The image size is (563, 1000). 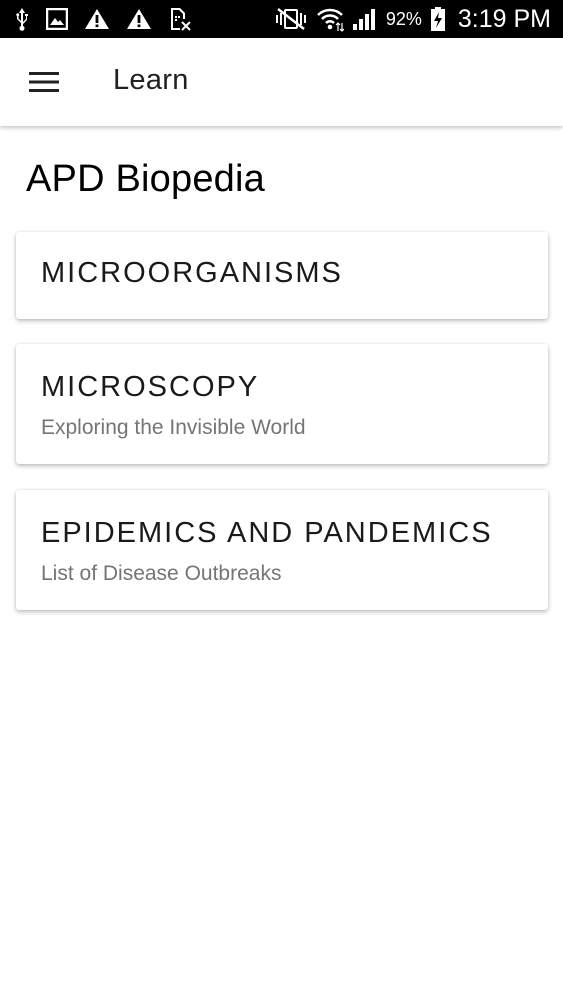 What do you see at coordinates (181, 19) in the screenshot?
I see `no-sim-icon` at bounding box center [181, 19].